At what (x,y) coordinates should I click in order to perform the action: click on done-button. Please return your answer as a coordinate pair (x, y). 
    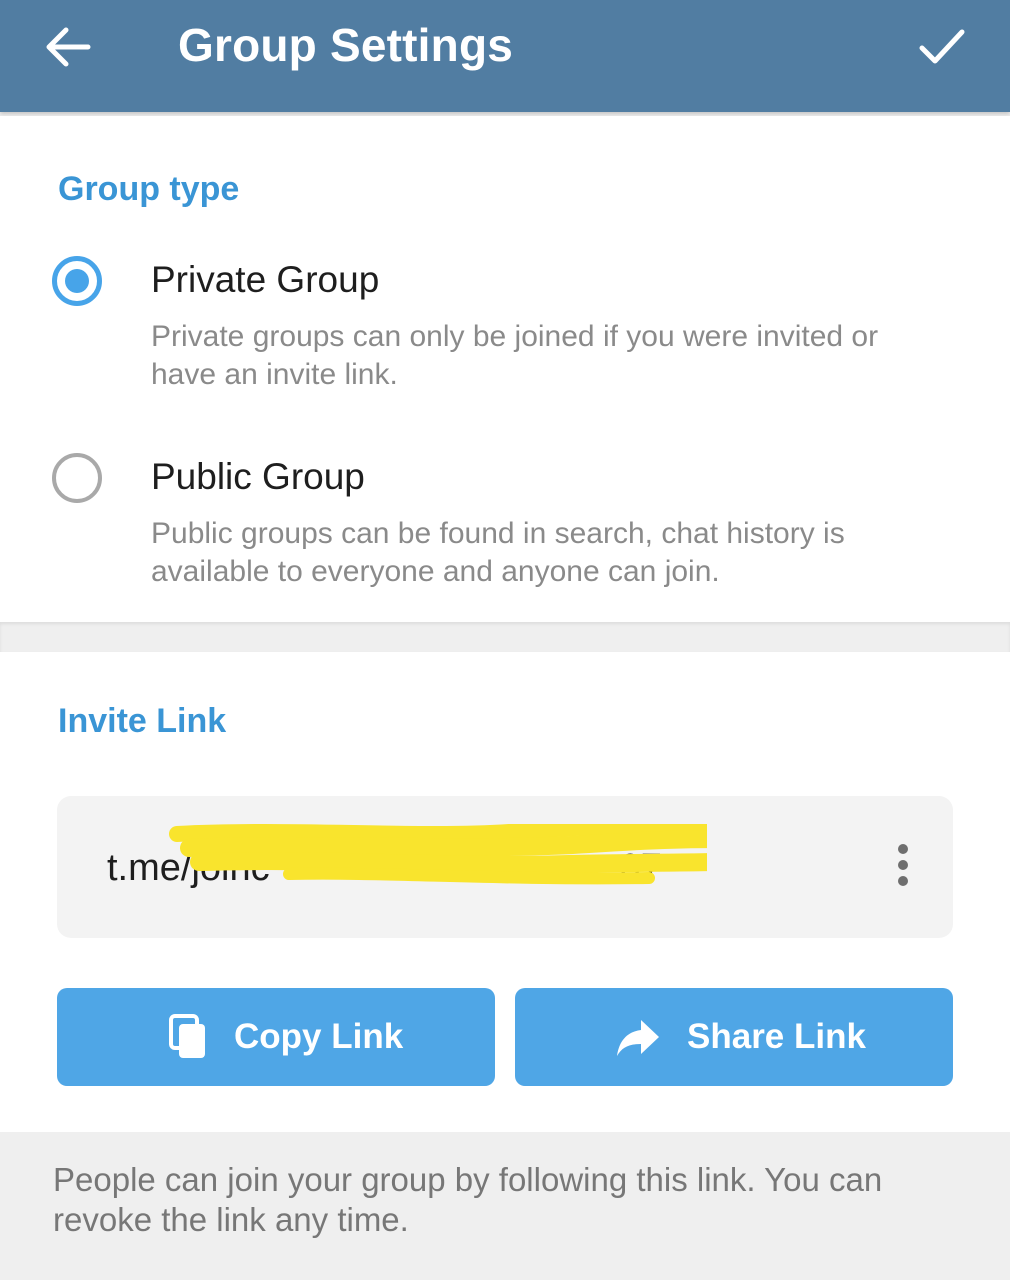
    Looking at the image, I should click on (942, 46).